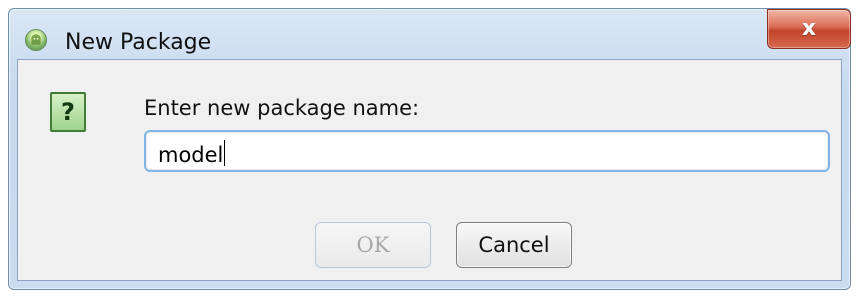 The image size is (859, 298). I want to click on android-icon, so click(36, 40).